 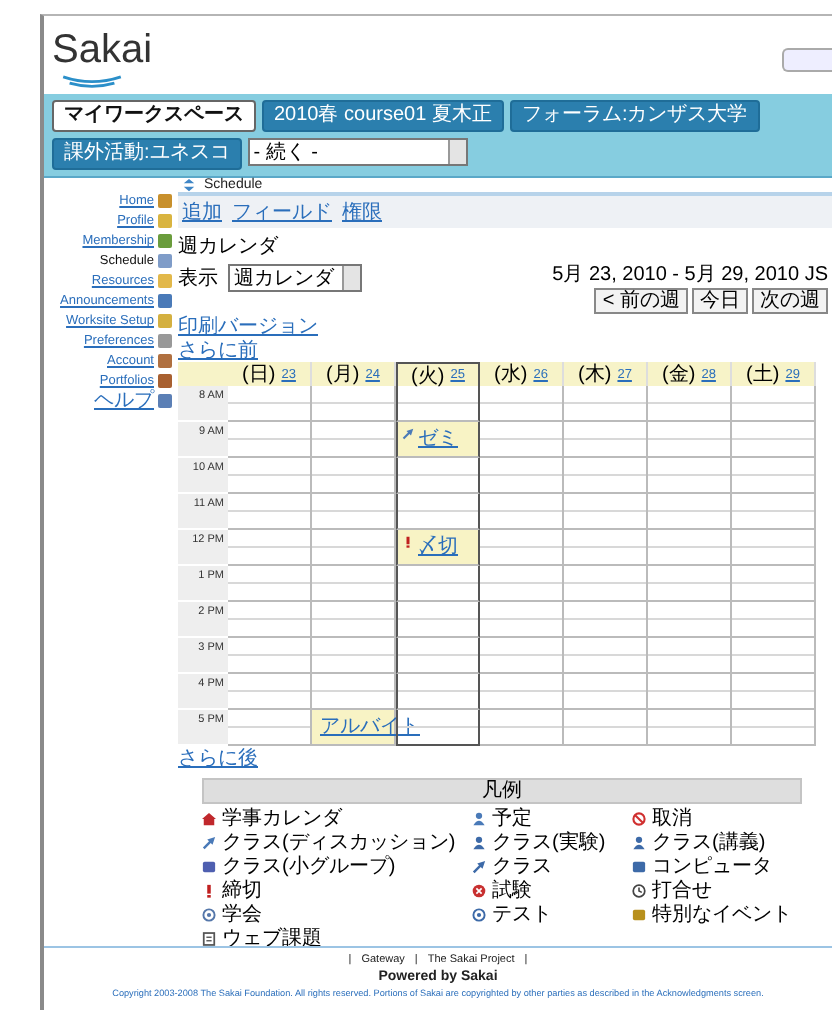 I want to click on print-link: 印刷バージョン, so click(x=248, y=326).